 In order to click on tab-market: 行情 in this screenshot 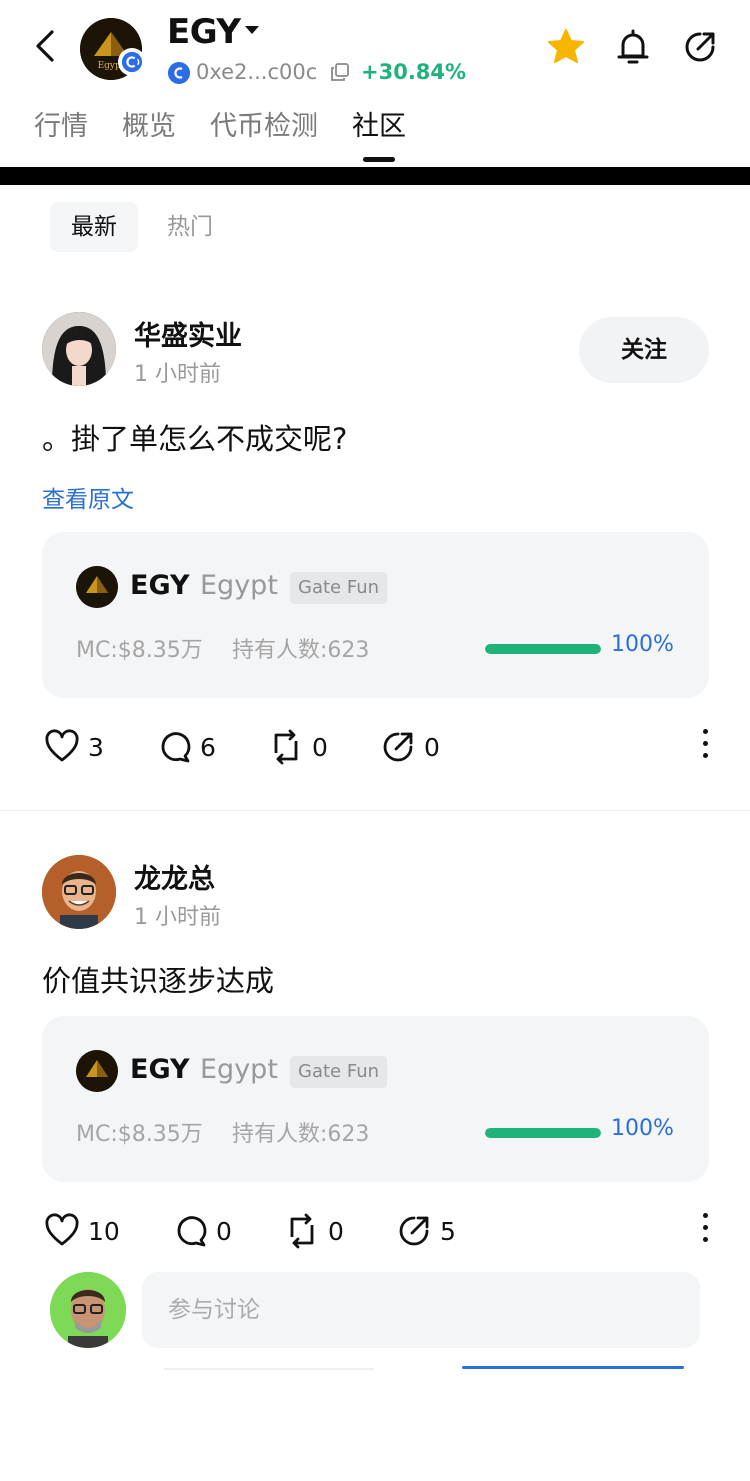, I will do `click(61, 134)`.